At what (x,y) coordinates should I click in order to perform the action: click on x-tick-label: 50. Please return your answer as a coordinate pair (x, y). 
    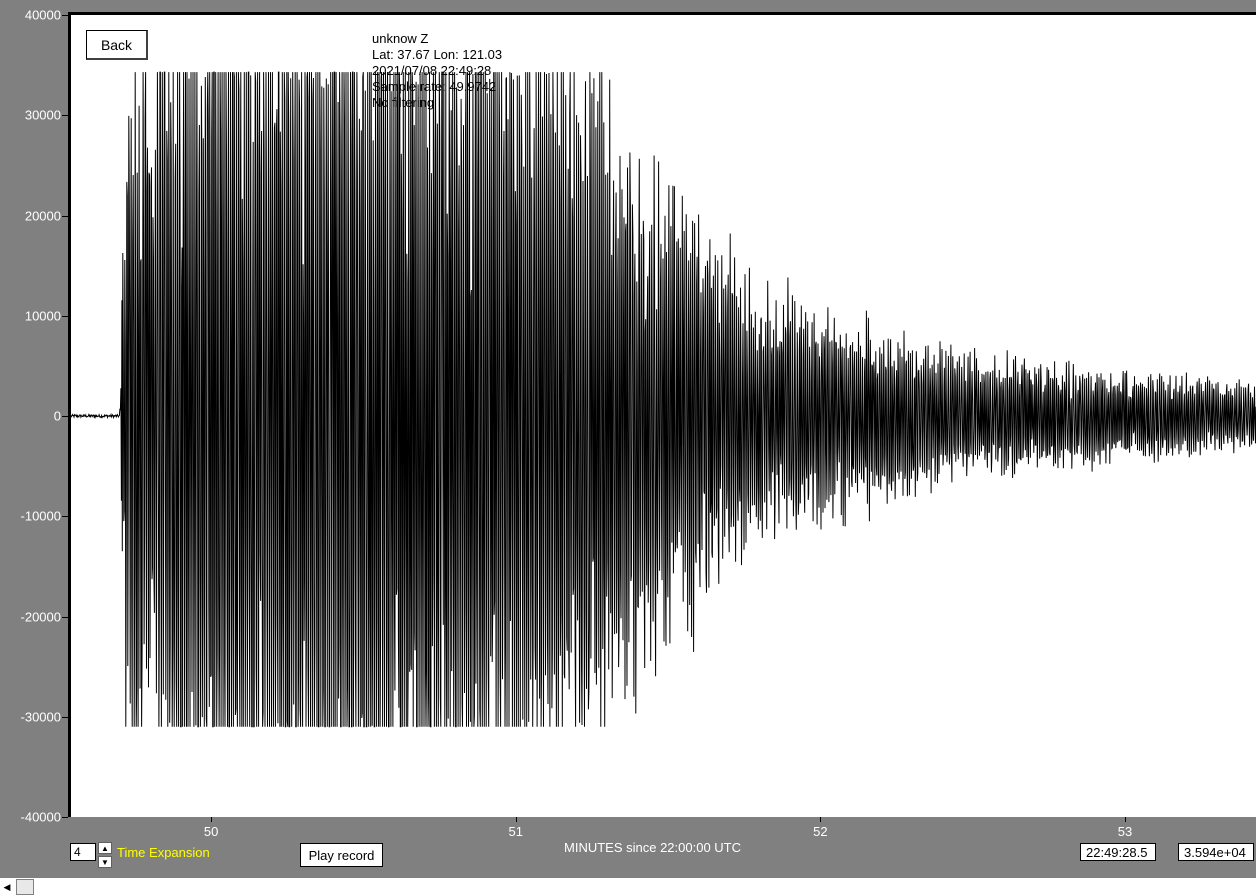
    Looking at the image, I should click on (211, 831).